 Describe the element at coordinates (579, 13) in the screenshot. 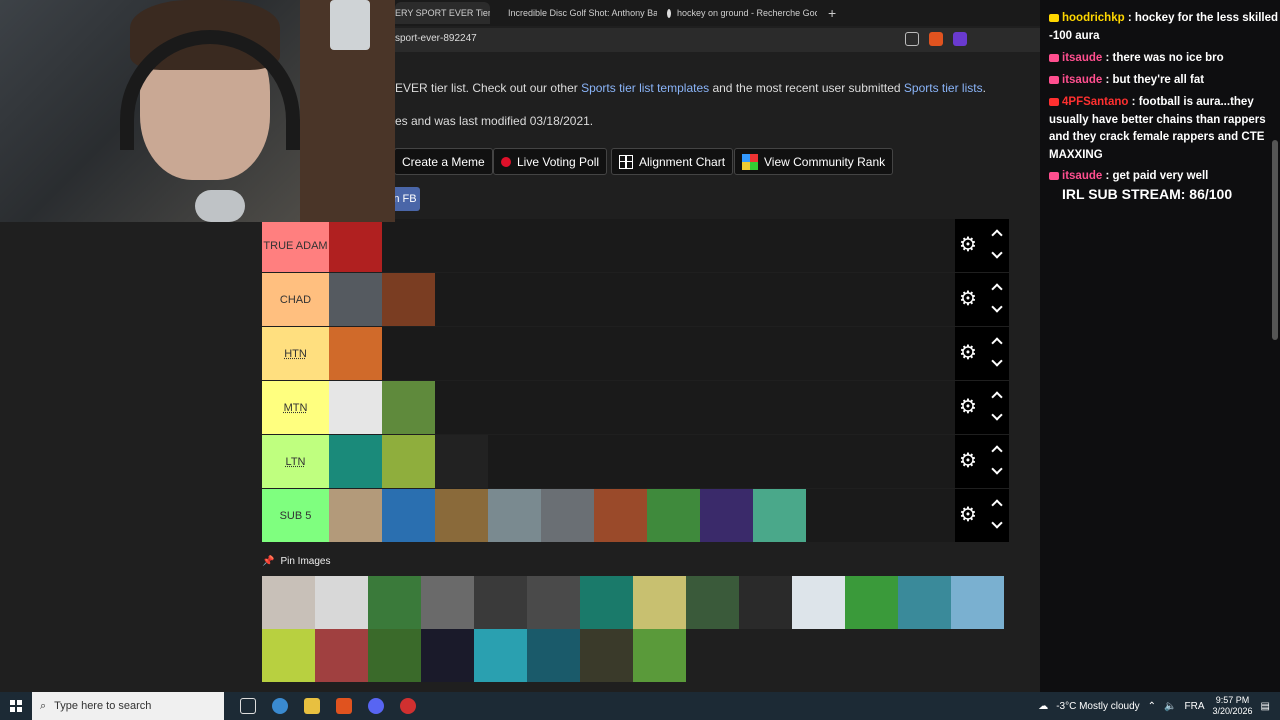

I see `tab-disc-golf: Incredible Disc Golf Shot: Anthony Ba` at that location.